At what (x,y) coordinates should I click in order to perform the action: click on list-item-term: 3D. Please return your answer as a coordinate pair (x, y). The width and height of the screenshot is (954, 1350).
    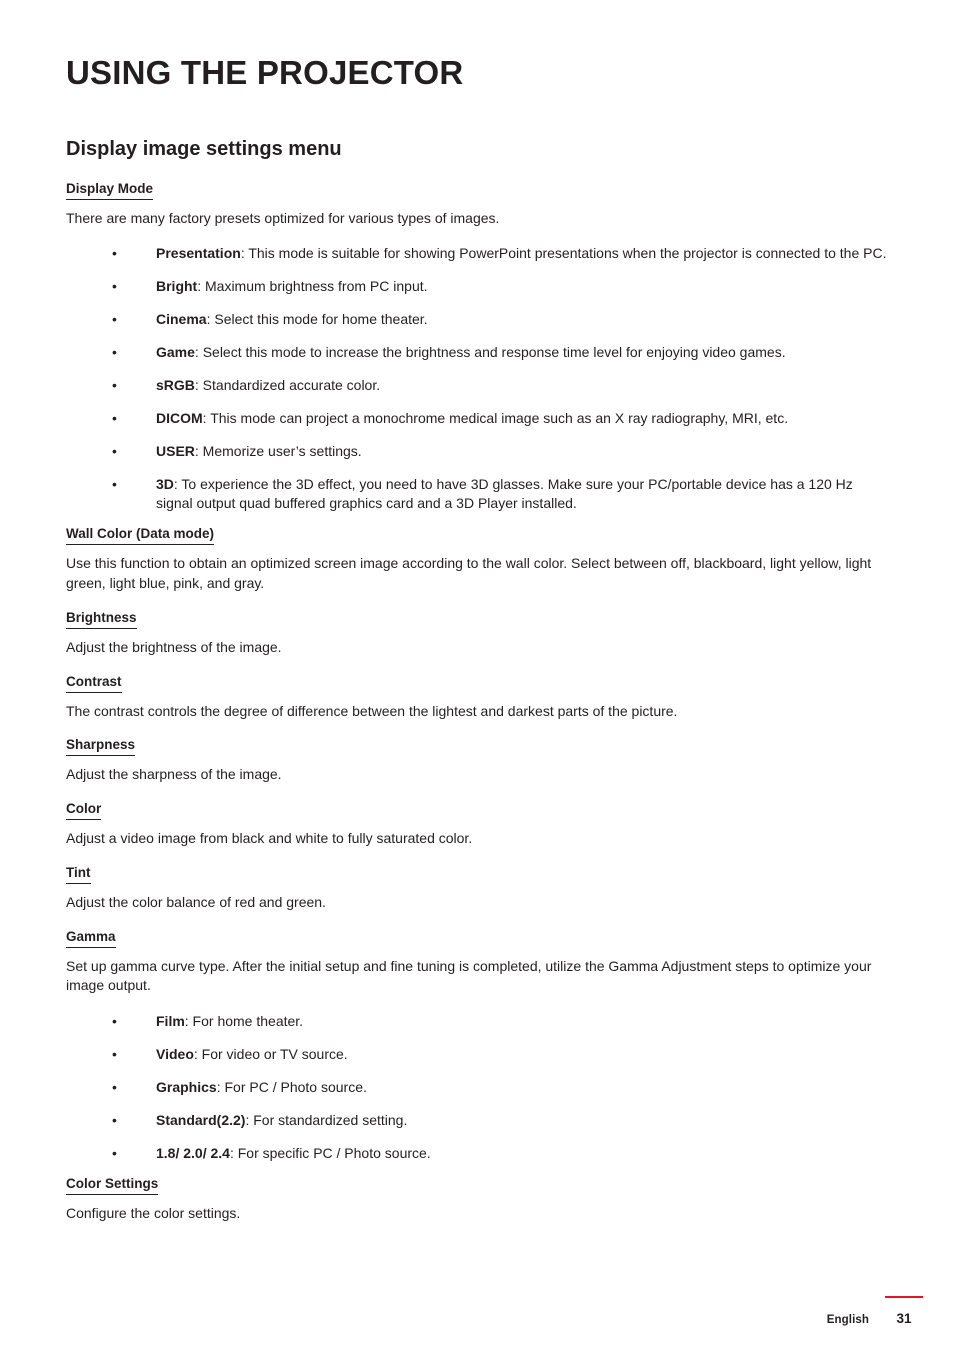
    Looking at the image, I should click on (165, 483).